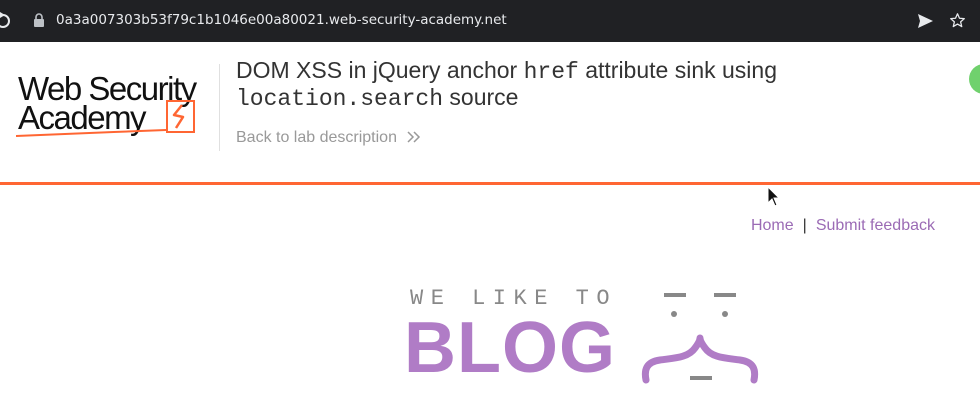  What do you see at coordinates (39, 20) in the screenshot?
I see `lock-icon` at bounding box center [39, 20].